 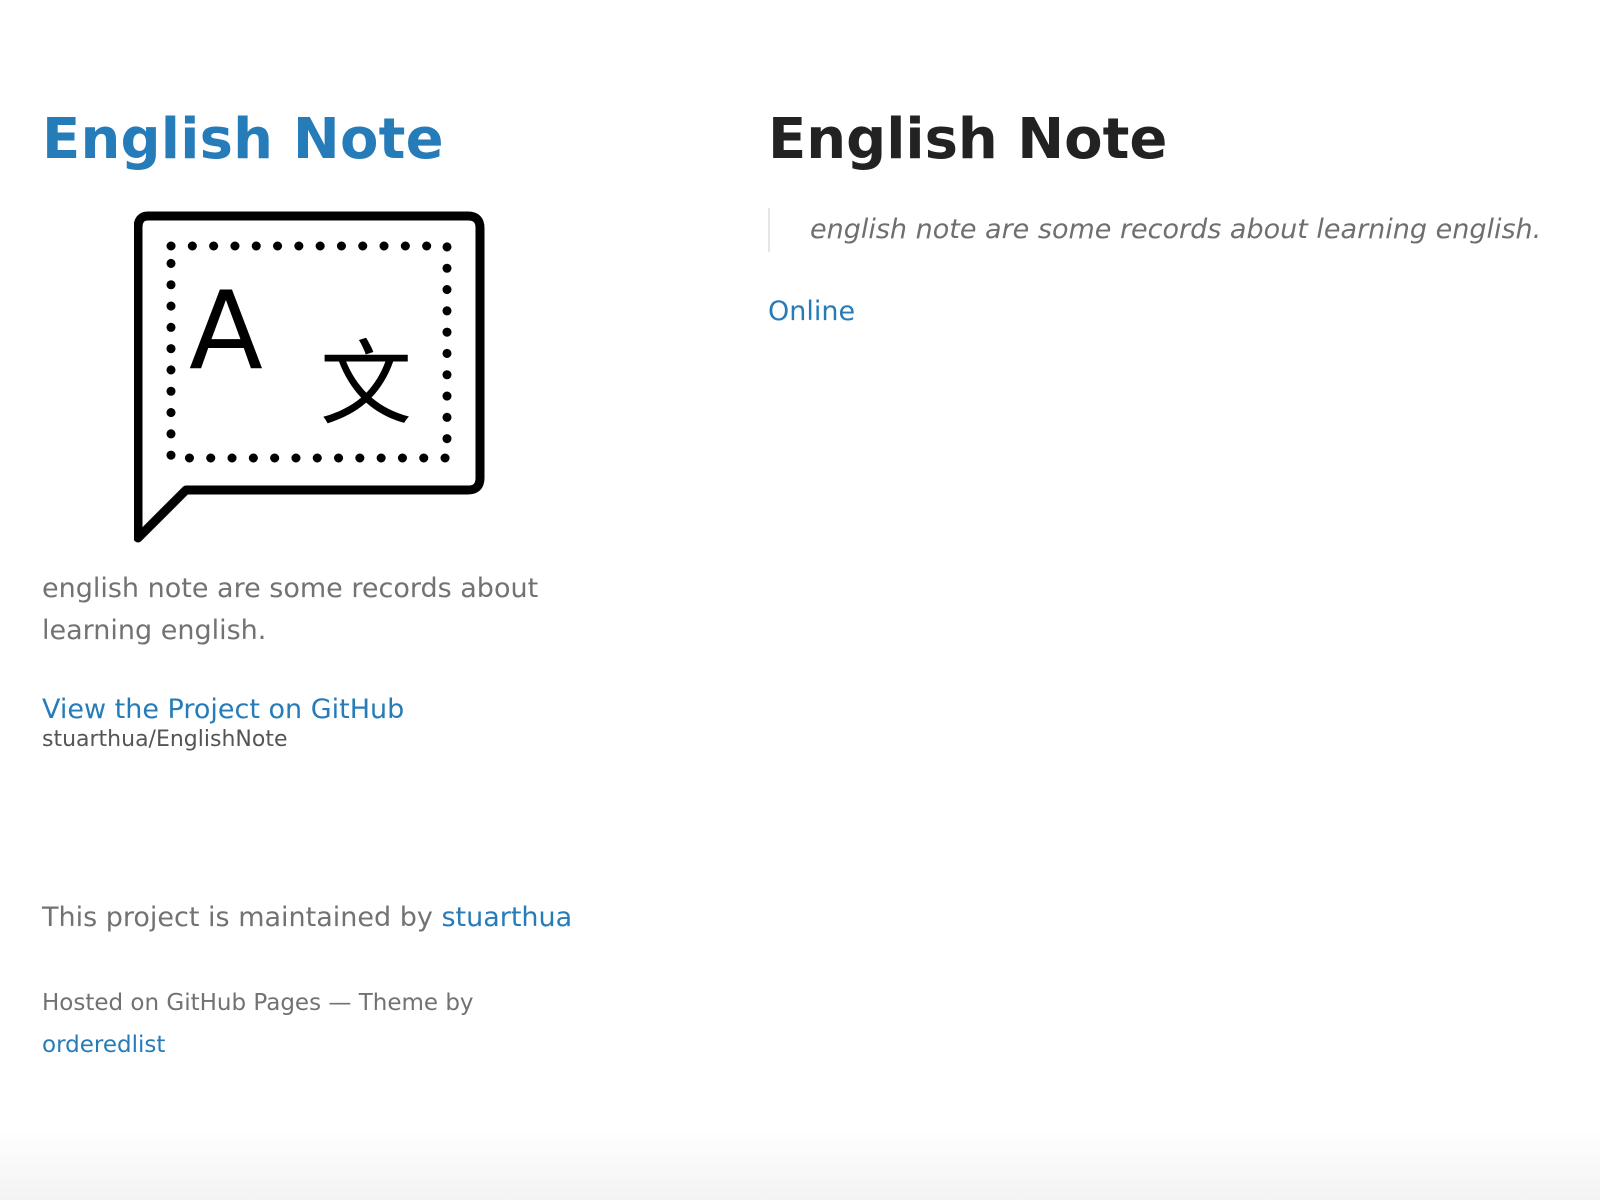 I want to click on maintainer-link: stuarthua, so click(x=506, y=917).